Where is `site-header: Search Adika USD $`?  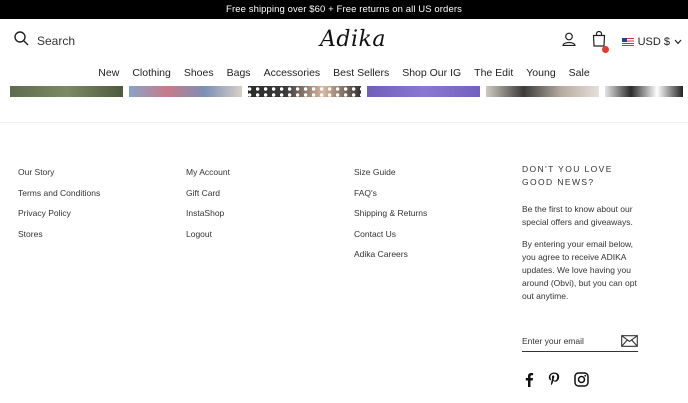
site-header: Search Adika USD $ is located at coordinates (344, 41).